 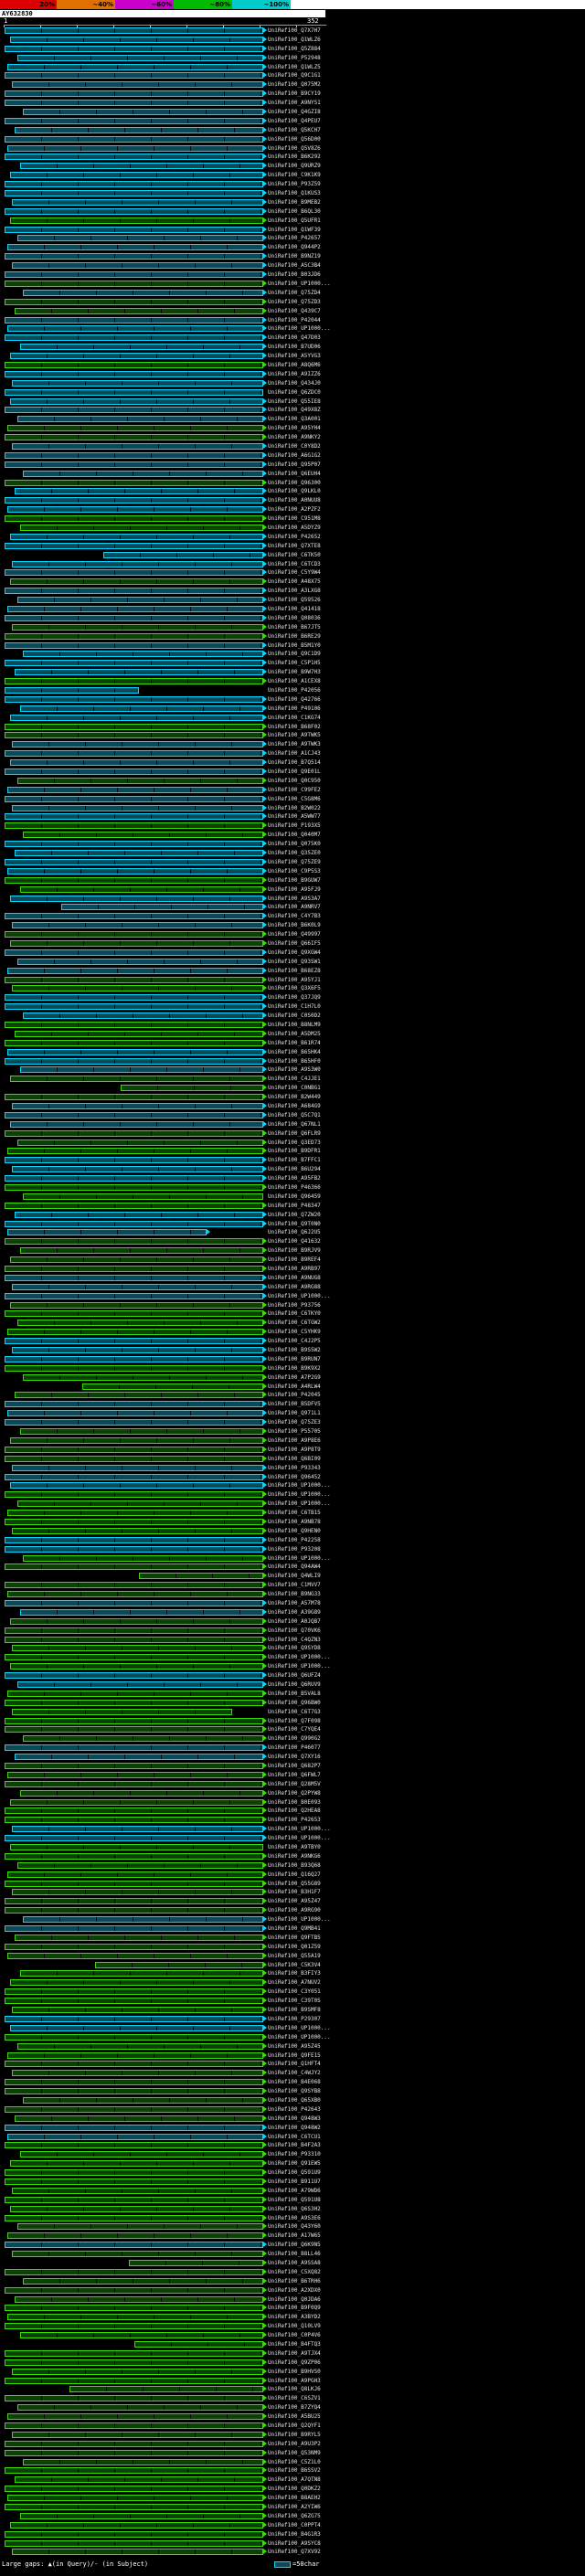 What do you see at coordinates (295, 265) in the screenshot?
I see `hit-label: UniRef100_A5C3B4` at bounding box center [295, 265].